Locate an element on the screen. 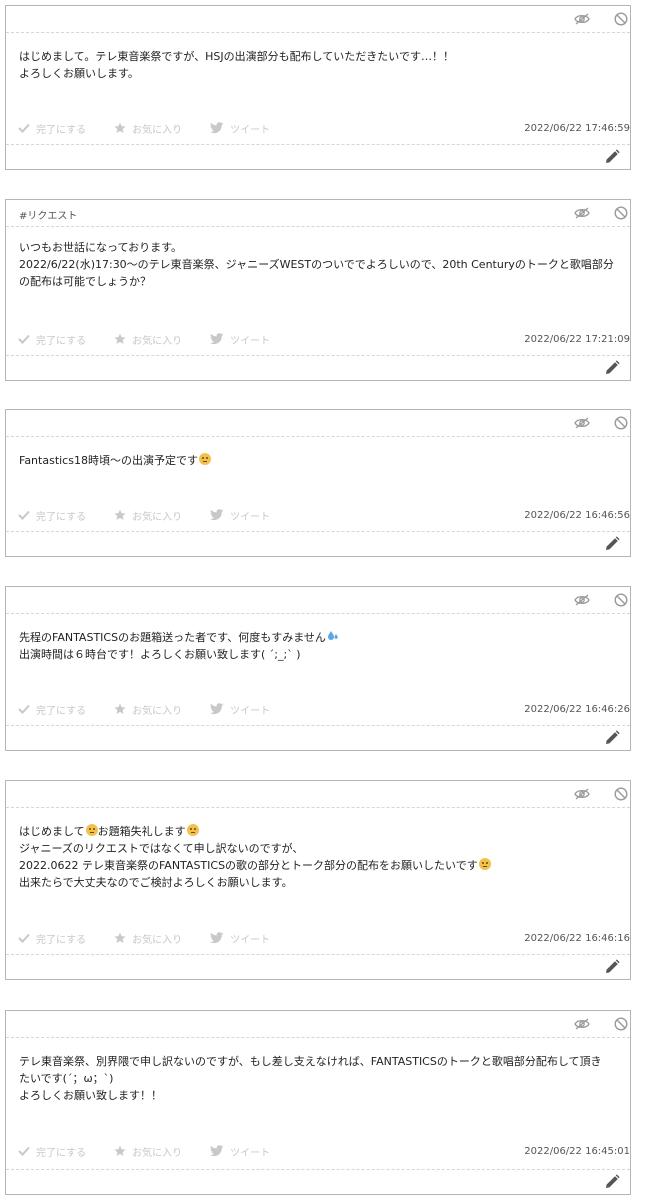 This screenshot has width=649, height=1200. request-tag: #リクエスト is located at coordinates (48, 216).